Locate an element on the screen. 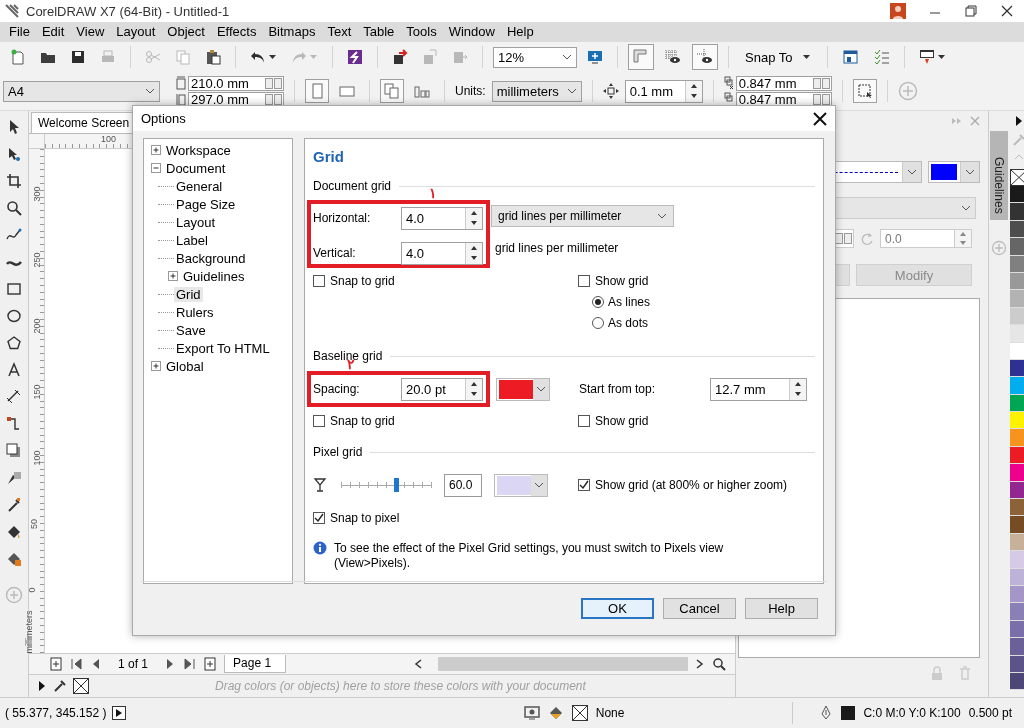  nudge-distance-field: 0.1 mm is located at coordinates (663, 91).